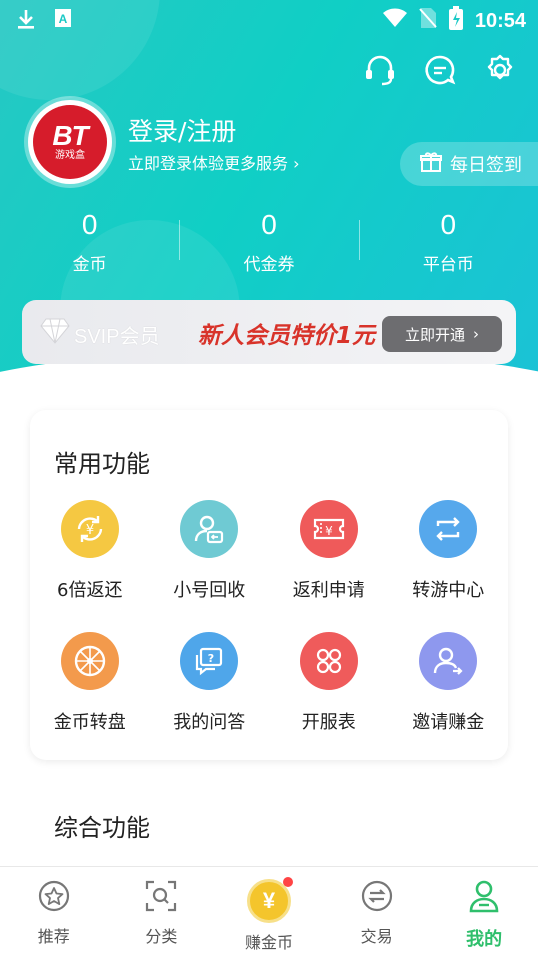 Image resolution: width=538 pixels, height=956 pixels. I want to click on function-transfer-center: 转游中心, so click(449, 551).